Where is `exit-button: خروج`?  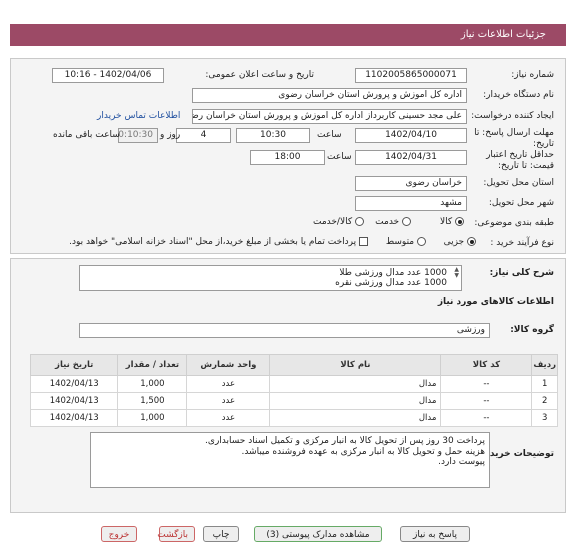
exit-button: خروج is located at coordinates (119, 534).